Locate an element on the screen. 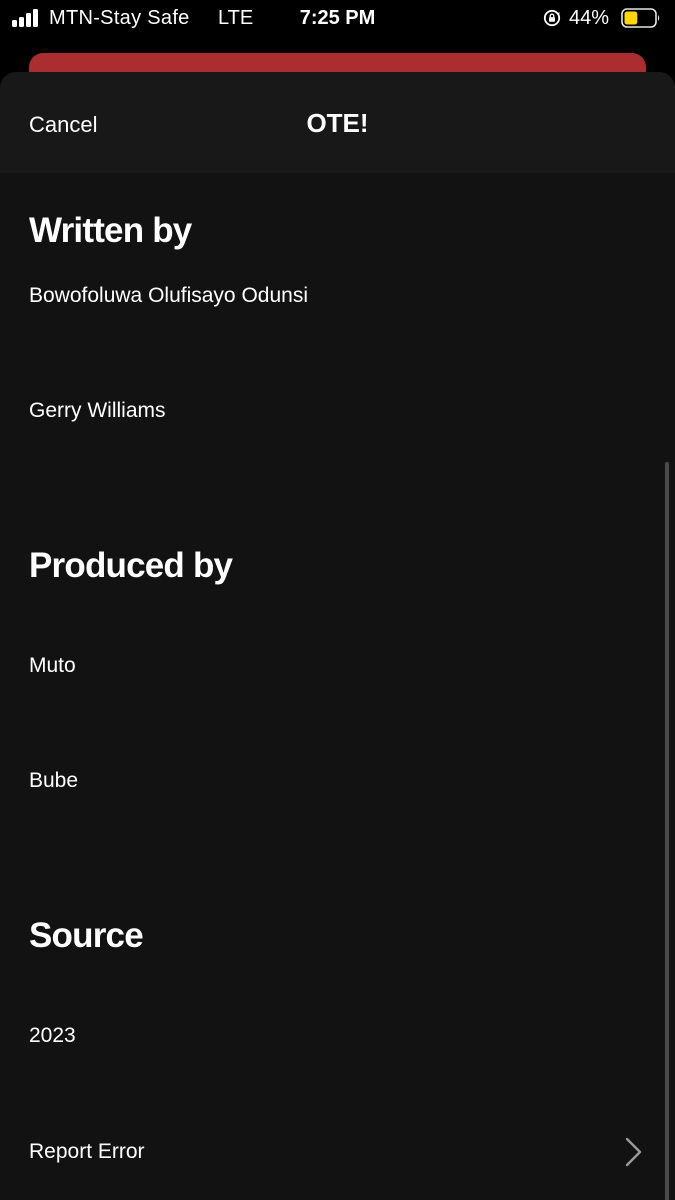 The image size is (675, 1200). rotation-lock-icon is located at coordinates (552, 18).